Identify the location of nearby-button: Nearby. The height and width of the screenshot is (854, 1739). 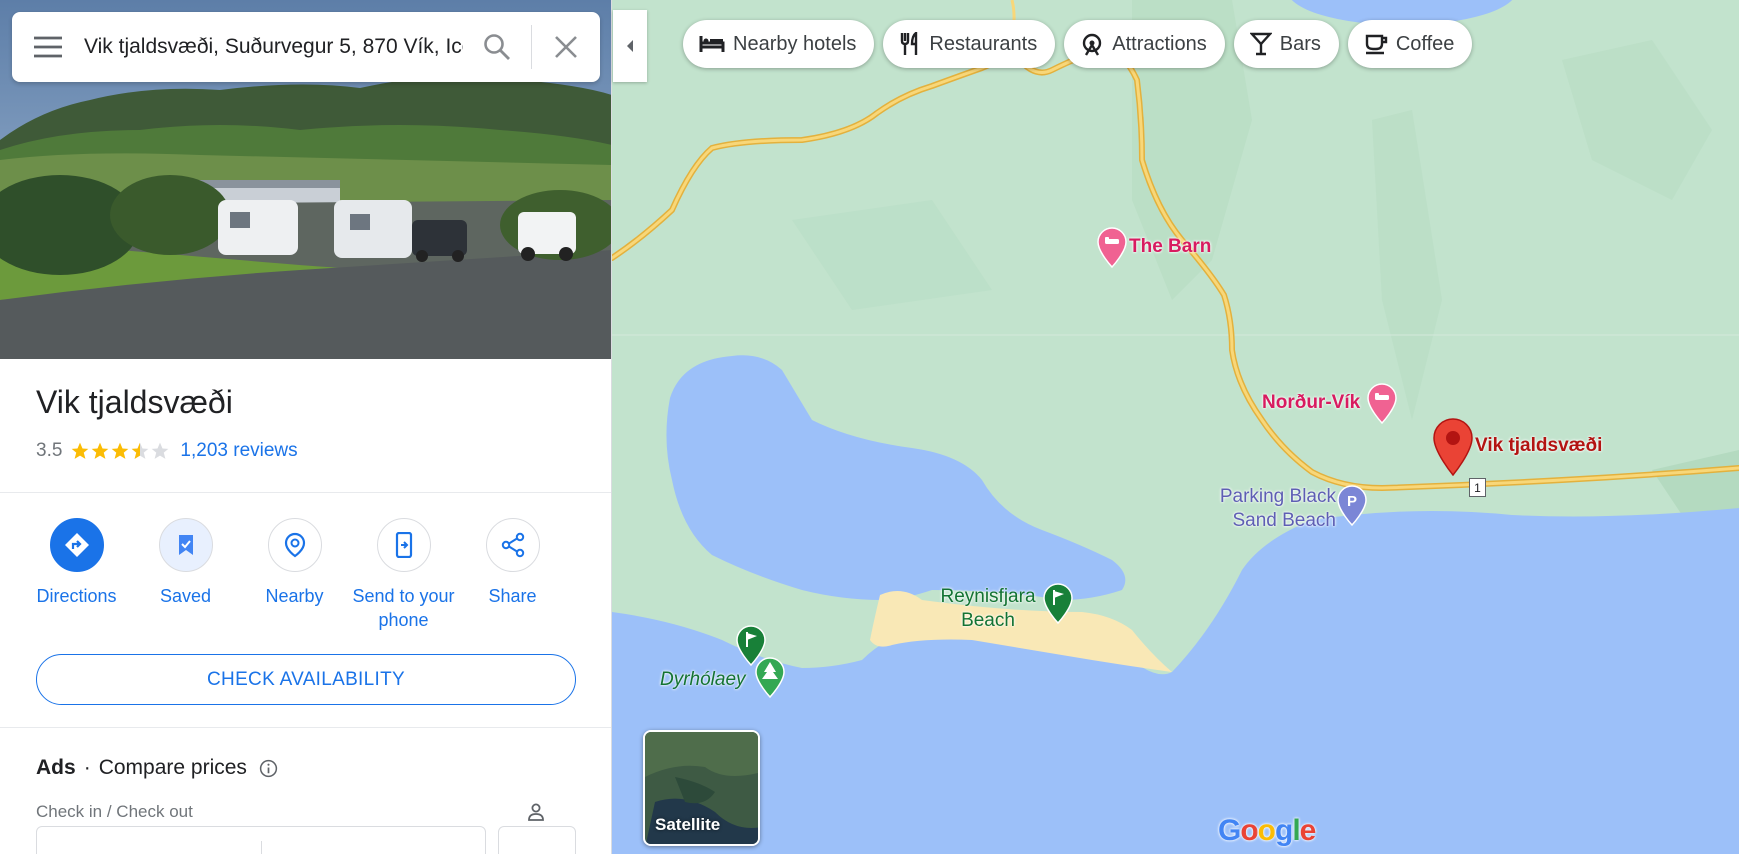
(294, 575).